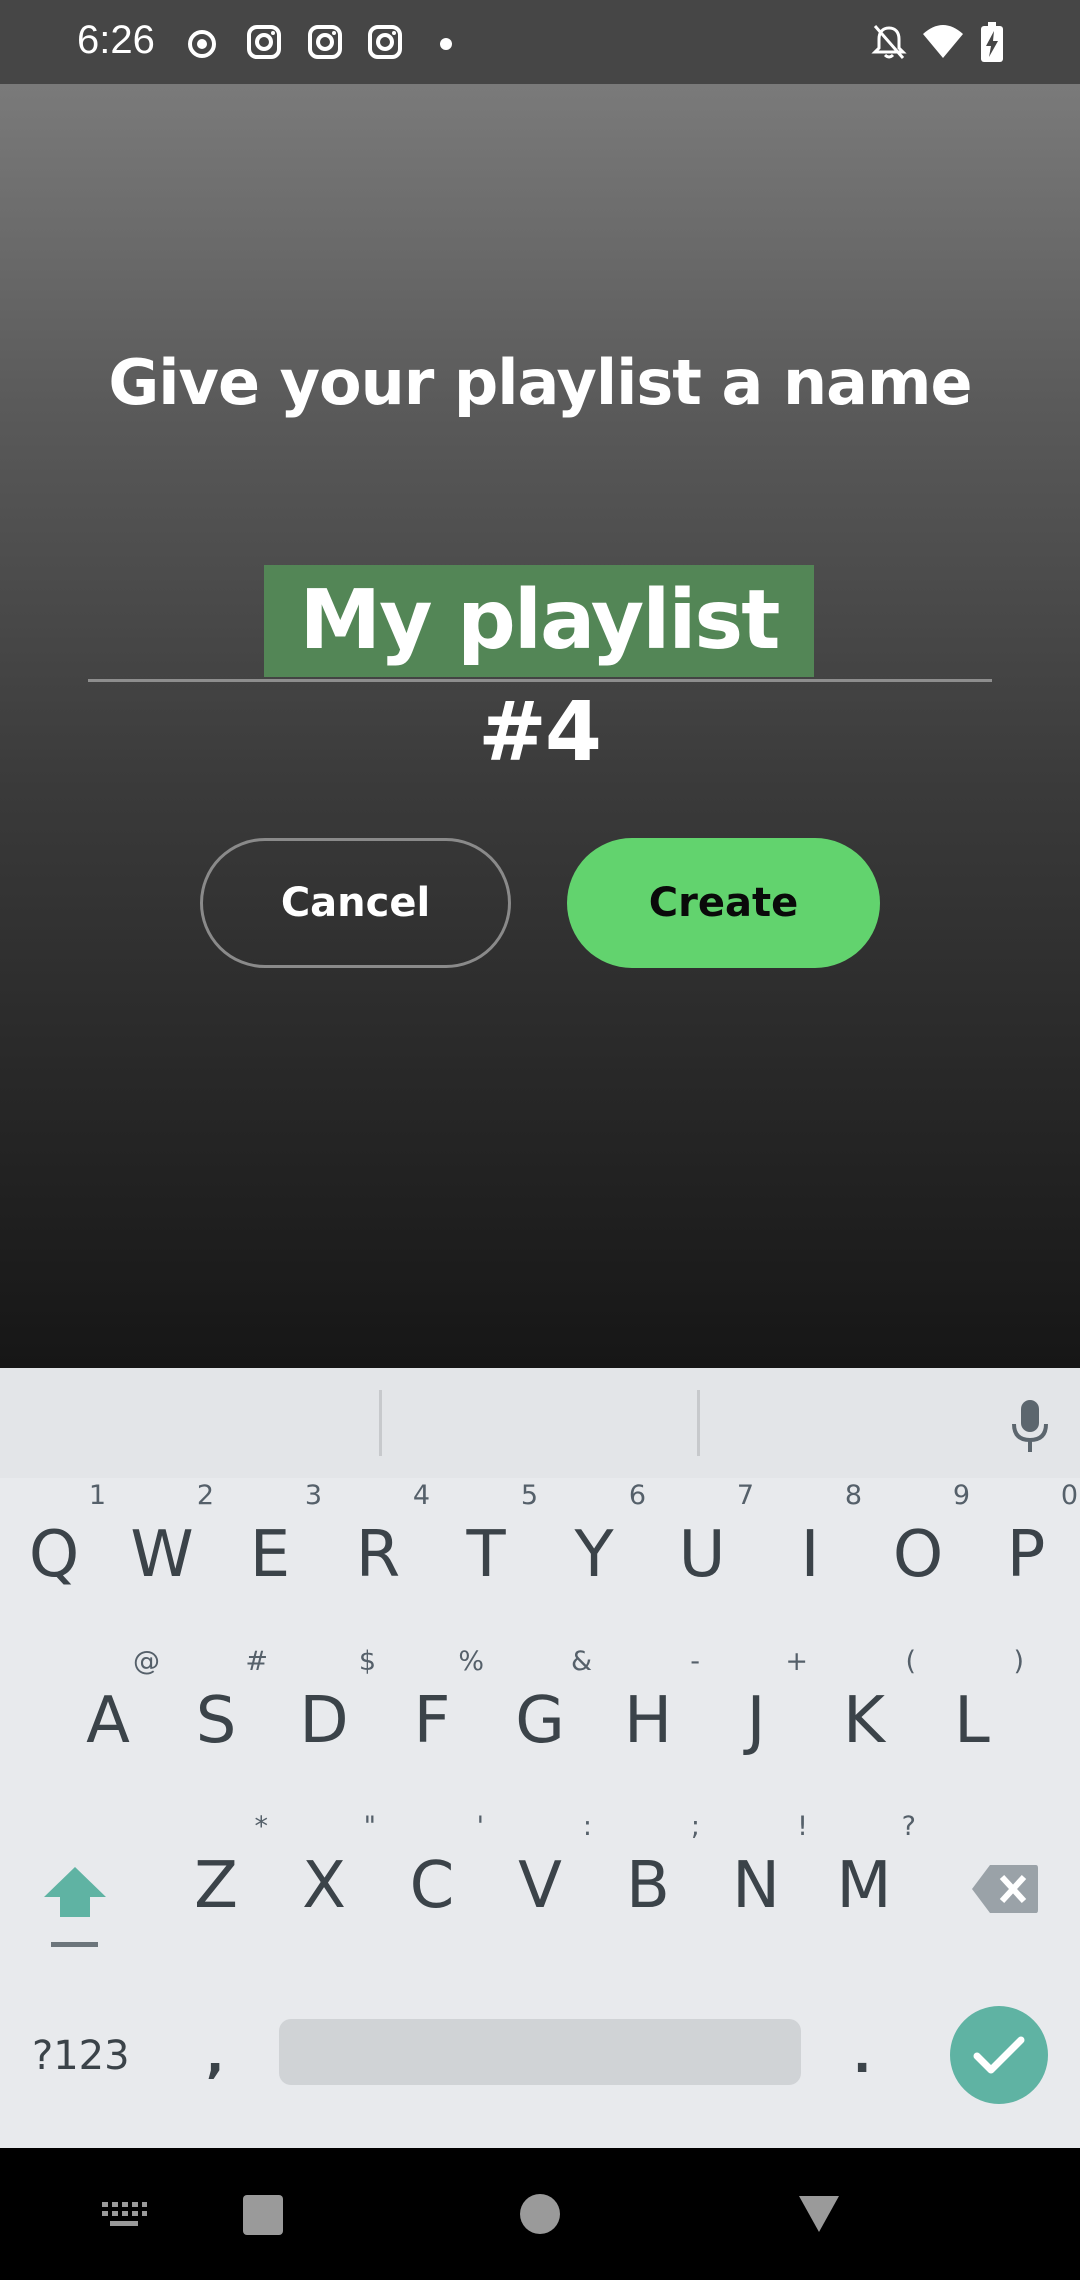  What do you see at coordinates (480, 1826) in the screenshot?
I see `key-hint: '` at bounding box center [480, 1826].